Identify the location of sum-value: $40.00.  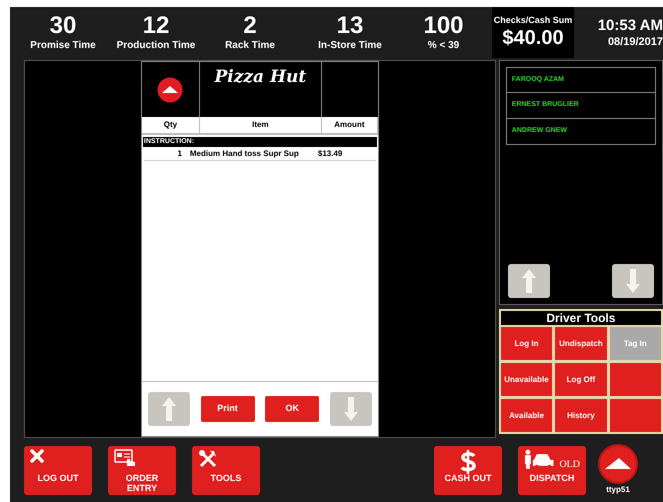
(533, 38).